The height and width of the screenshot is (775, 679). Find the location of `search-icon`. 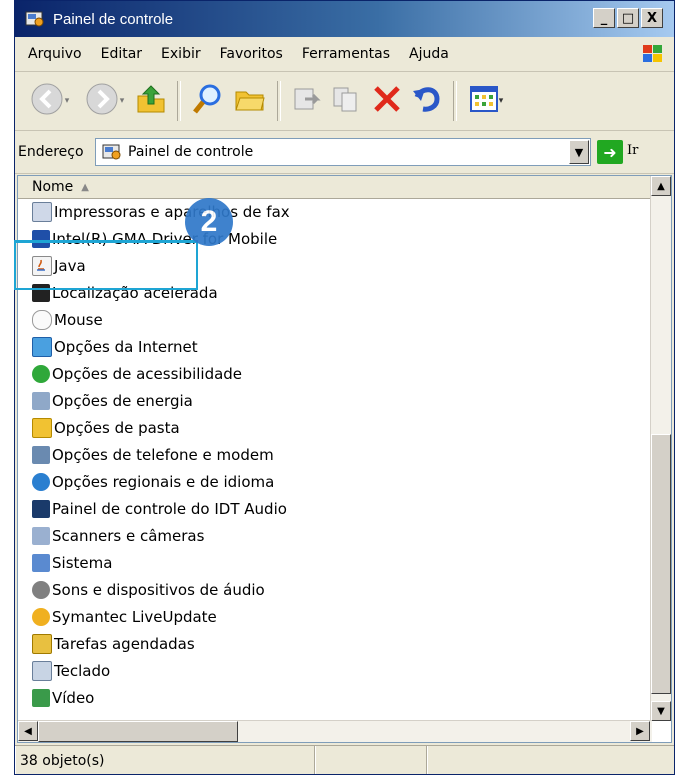

search-icon is located at coordinates (208, 101).